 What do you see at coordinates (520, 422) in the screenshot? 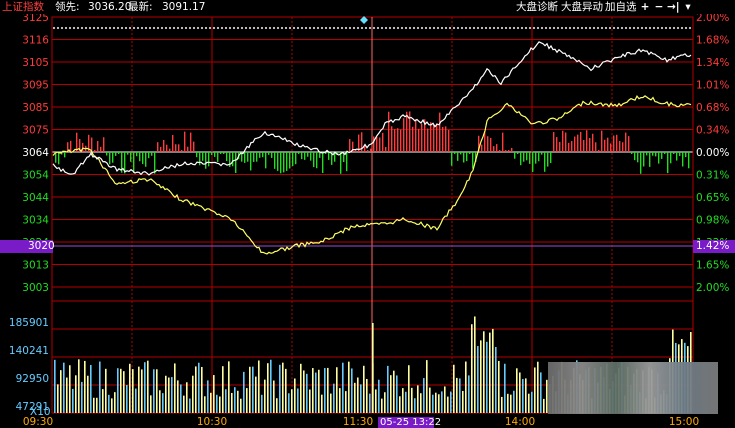
I see `time-tick-label: 14:00` at bounding box center [520, 422].